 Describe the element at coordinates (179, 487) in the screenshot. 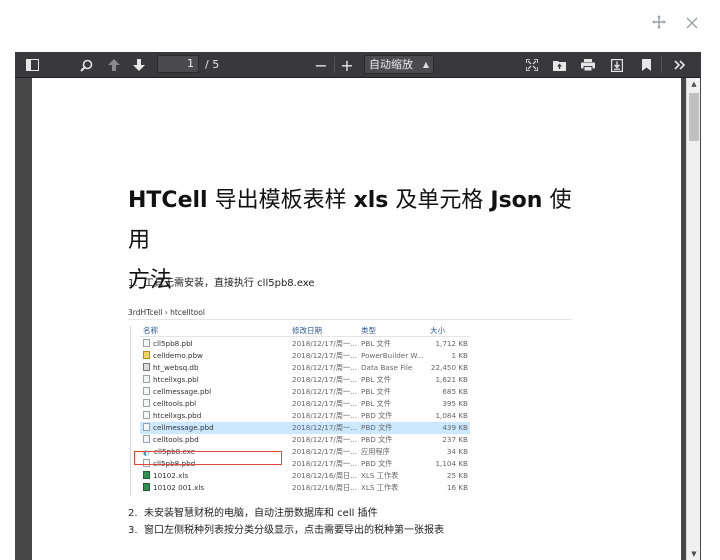

I see `file-name-text: 10102 001.xls` at that location.